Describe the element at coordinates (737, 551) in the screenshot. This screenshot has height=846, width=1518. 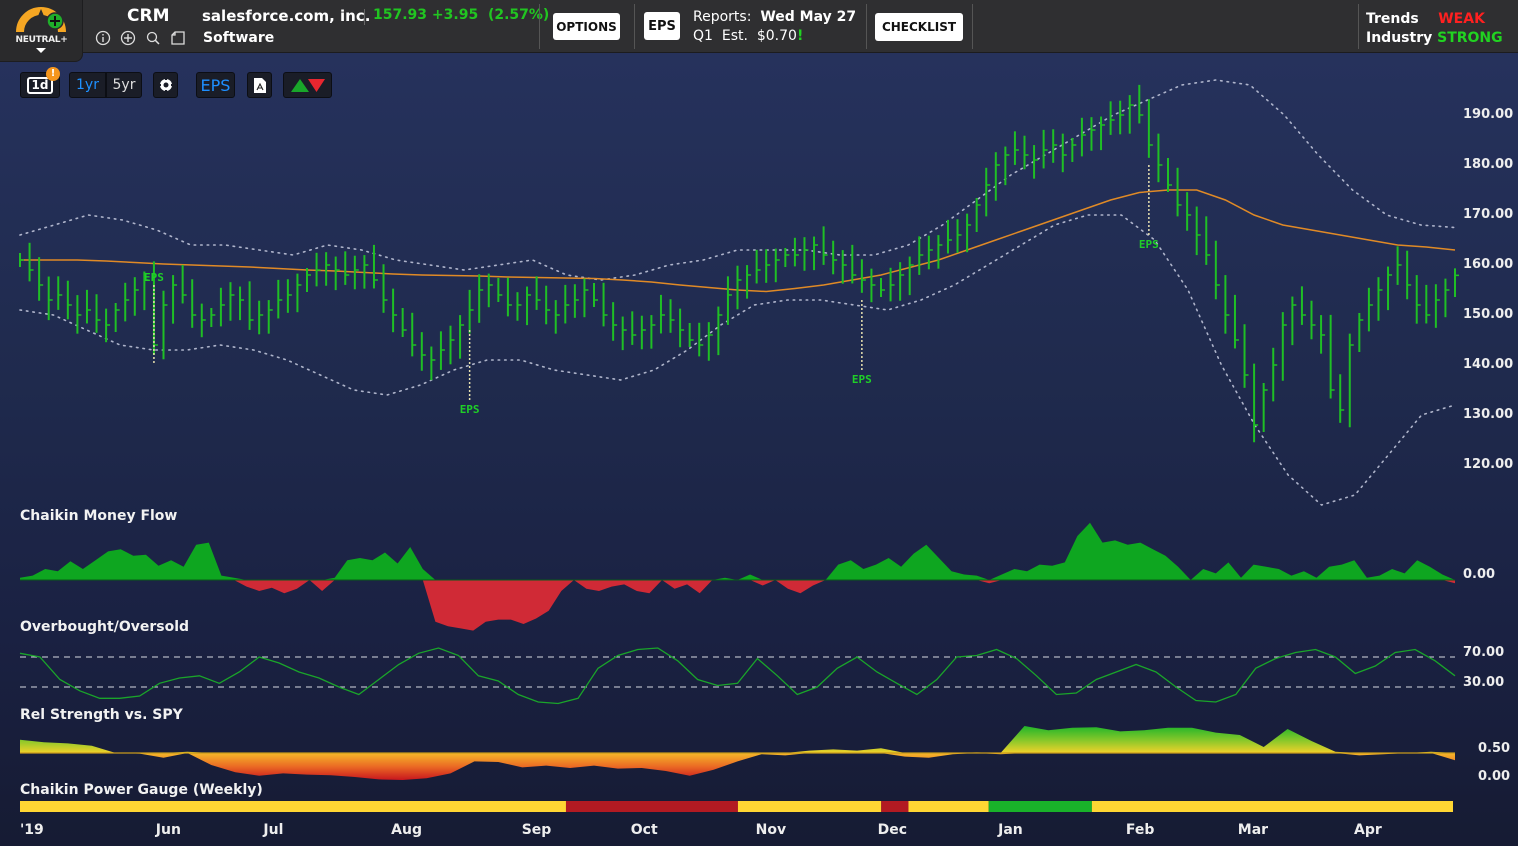
I see `cmf-positive-area` at that location.